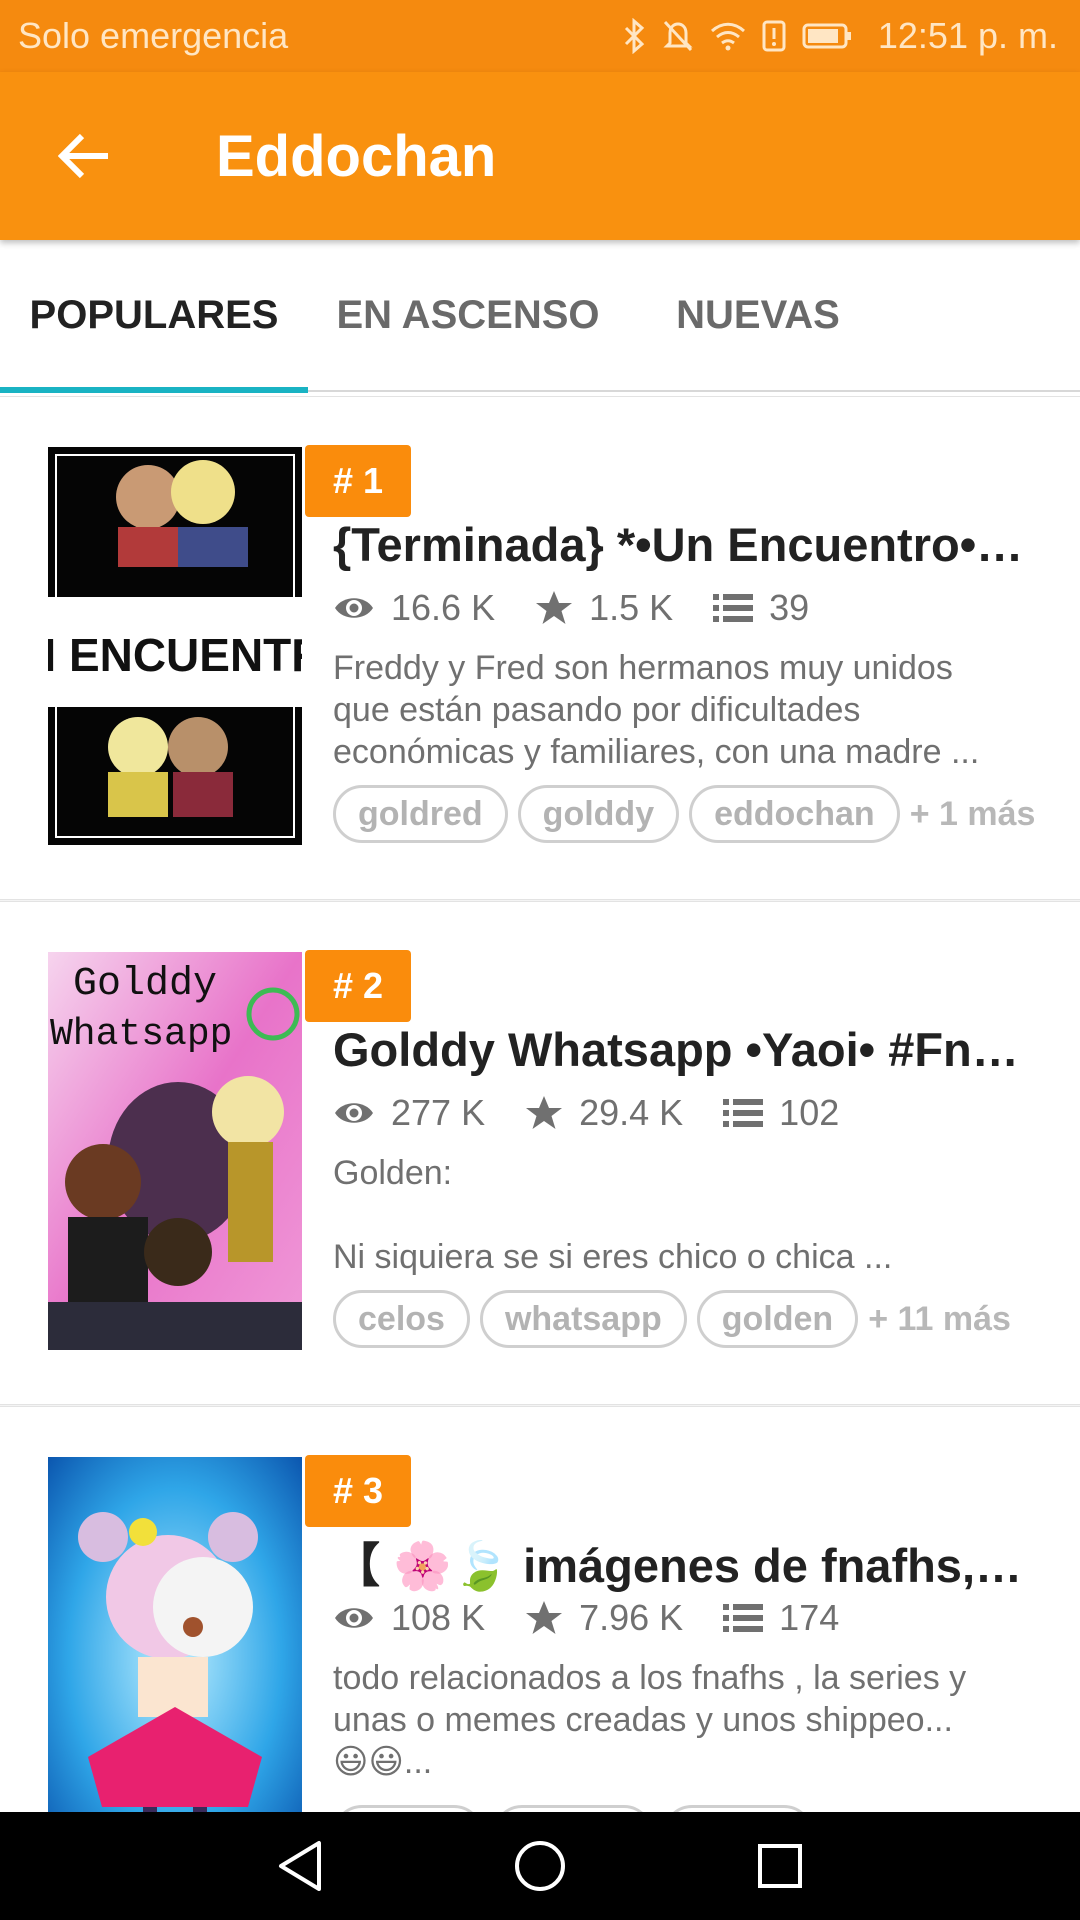 The height and width of the screenshot is (1920, 1080). Describe the element at coordinates (678, 36) in the screenshot. I see `mute-icon` at that location.